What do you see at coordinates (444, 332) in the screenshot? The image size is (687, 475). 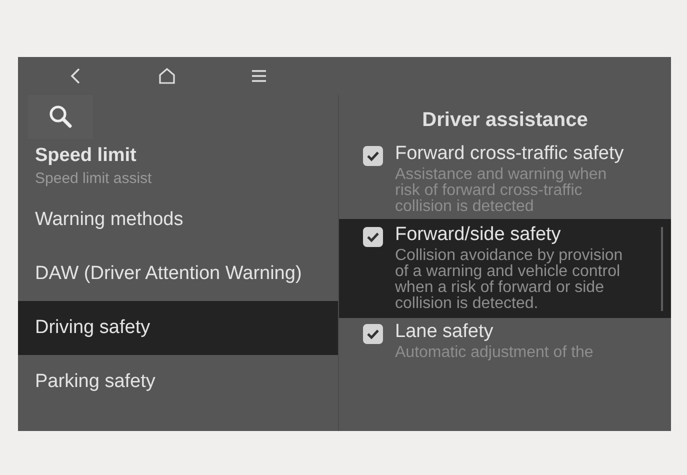 I see `option-label: Lane safety` at bounding box center [444, 332].